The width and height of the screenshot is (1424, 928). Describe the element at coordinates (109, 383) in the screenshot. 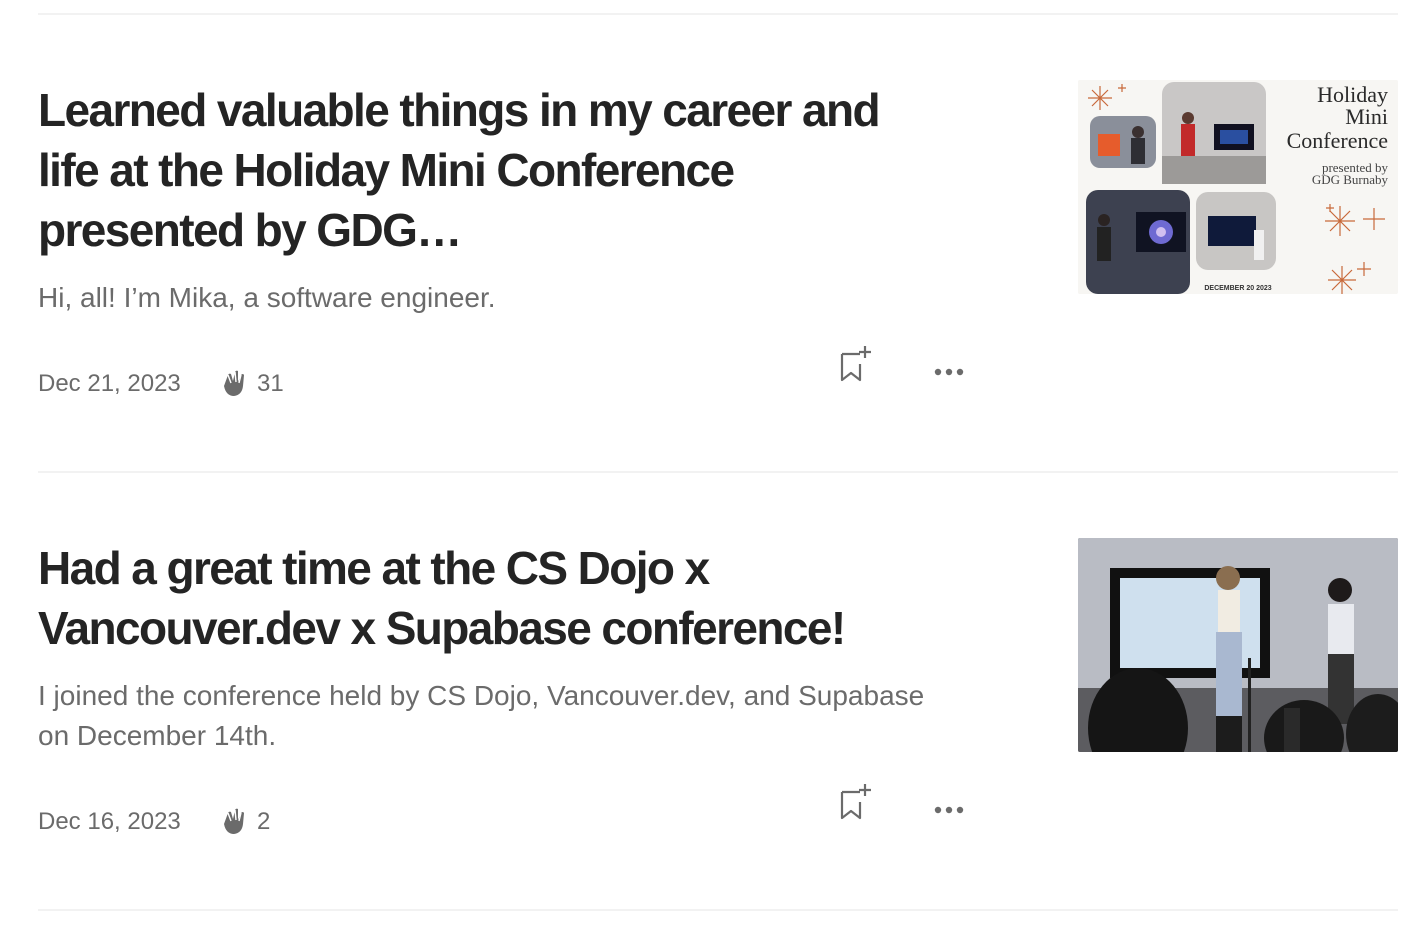

I see `publish-date: Dec 21, 2023` at that location.